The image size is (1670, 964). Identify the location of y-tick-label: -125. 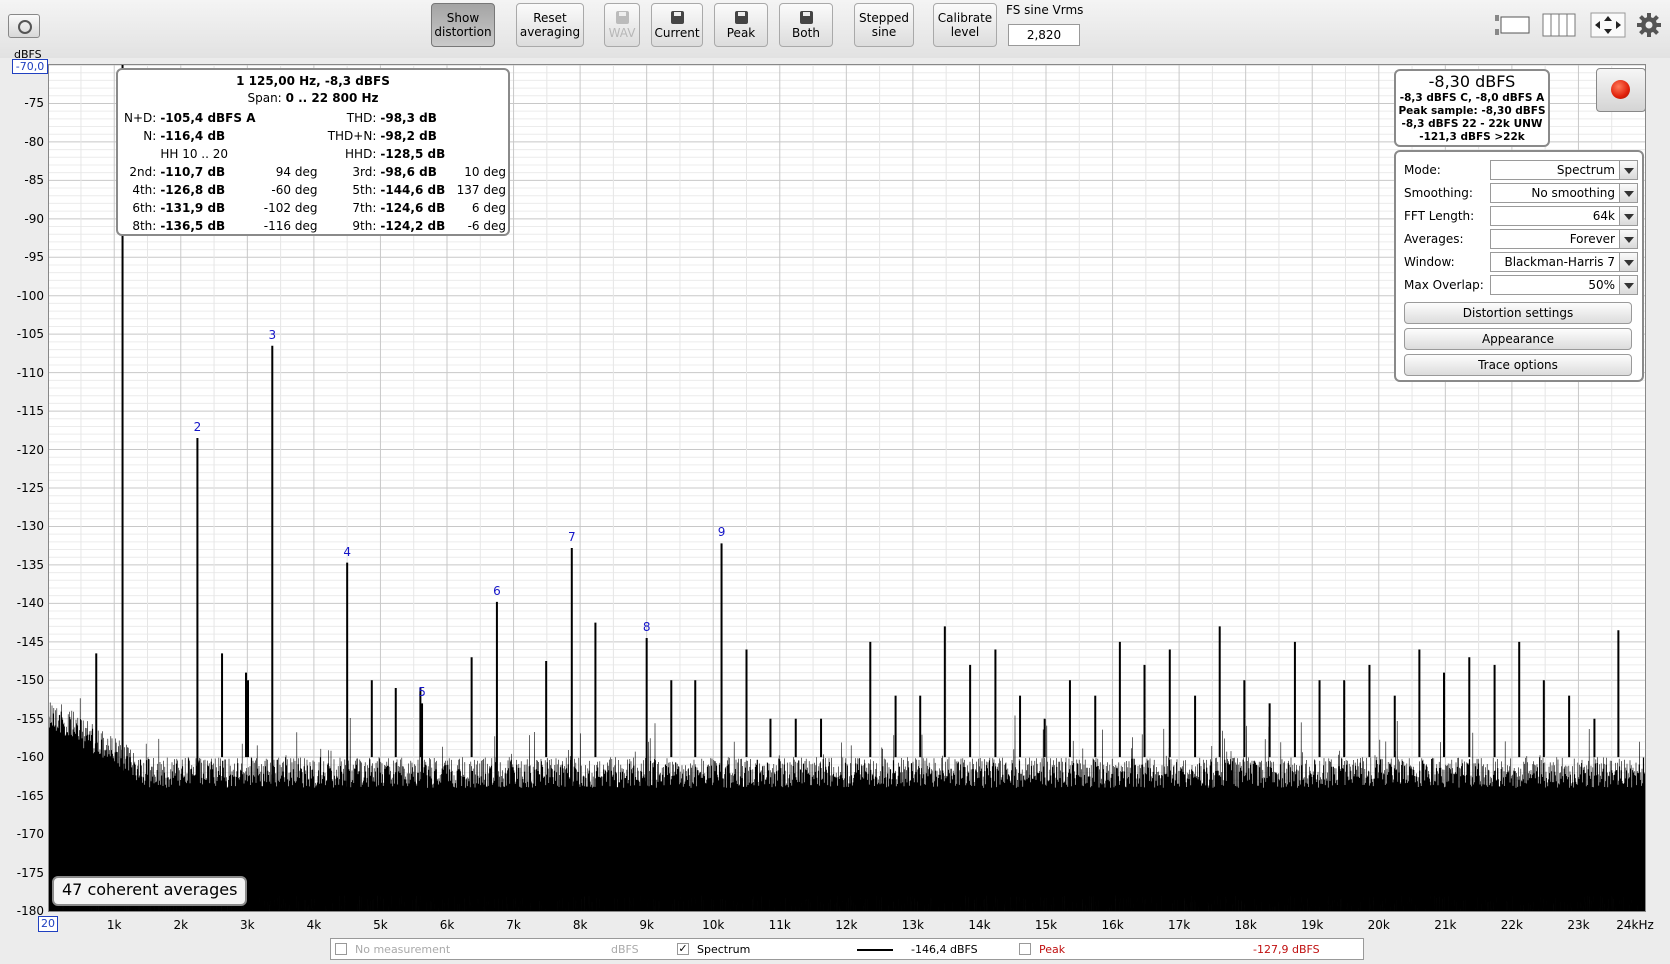
(30, 488).